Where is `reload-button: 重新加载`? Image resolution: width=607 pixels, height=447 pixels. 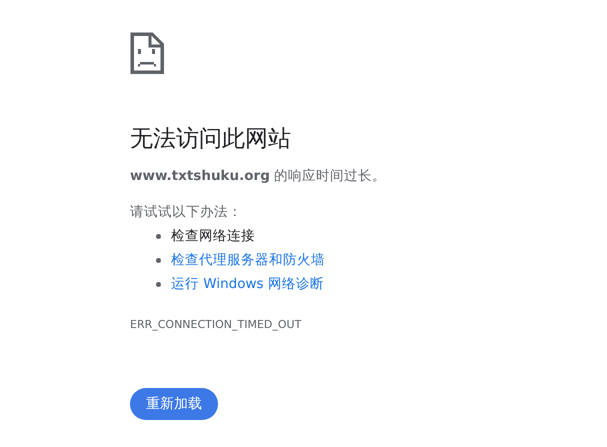
reload-button: 重新加载 is located at coordinates (174, 404).